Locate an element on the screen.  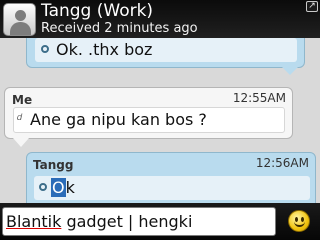
contact-avatar is located at coordinates (19, 19).